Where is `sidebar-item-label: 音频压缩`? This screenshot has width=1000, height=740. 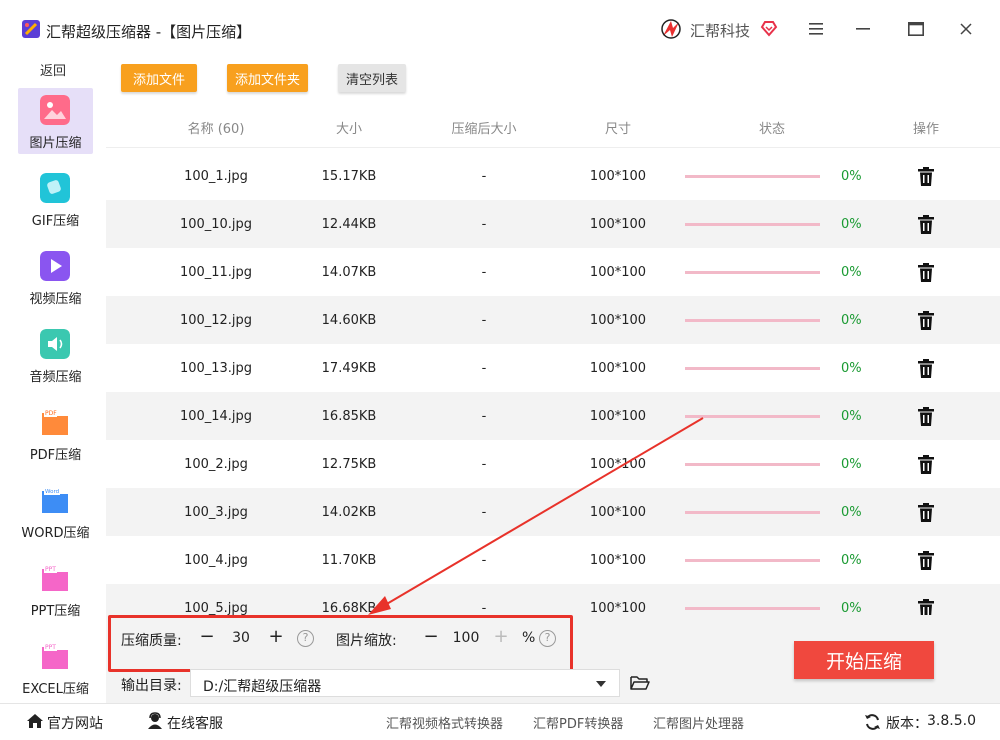 sidebar-item-label: 音频压缩 is located at coordinates (55, 377).